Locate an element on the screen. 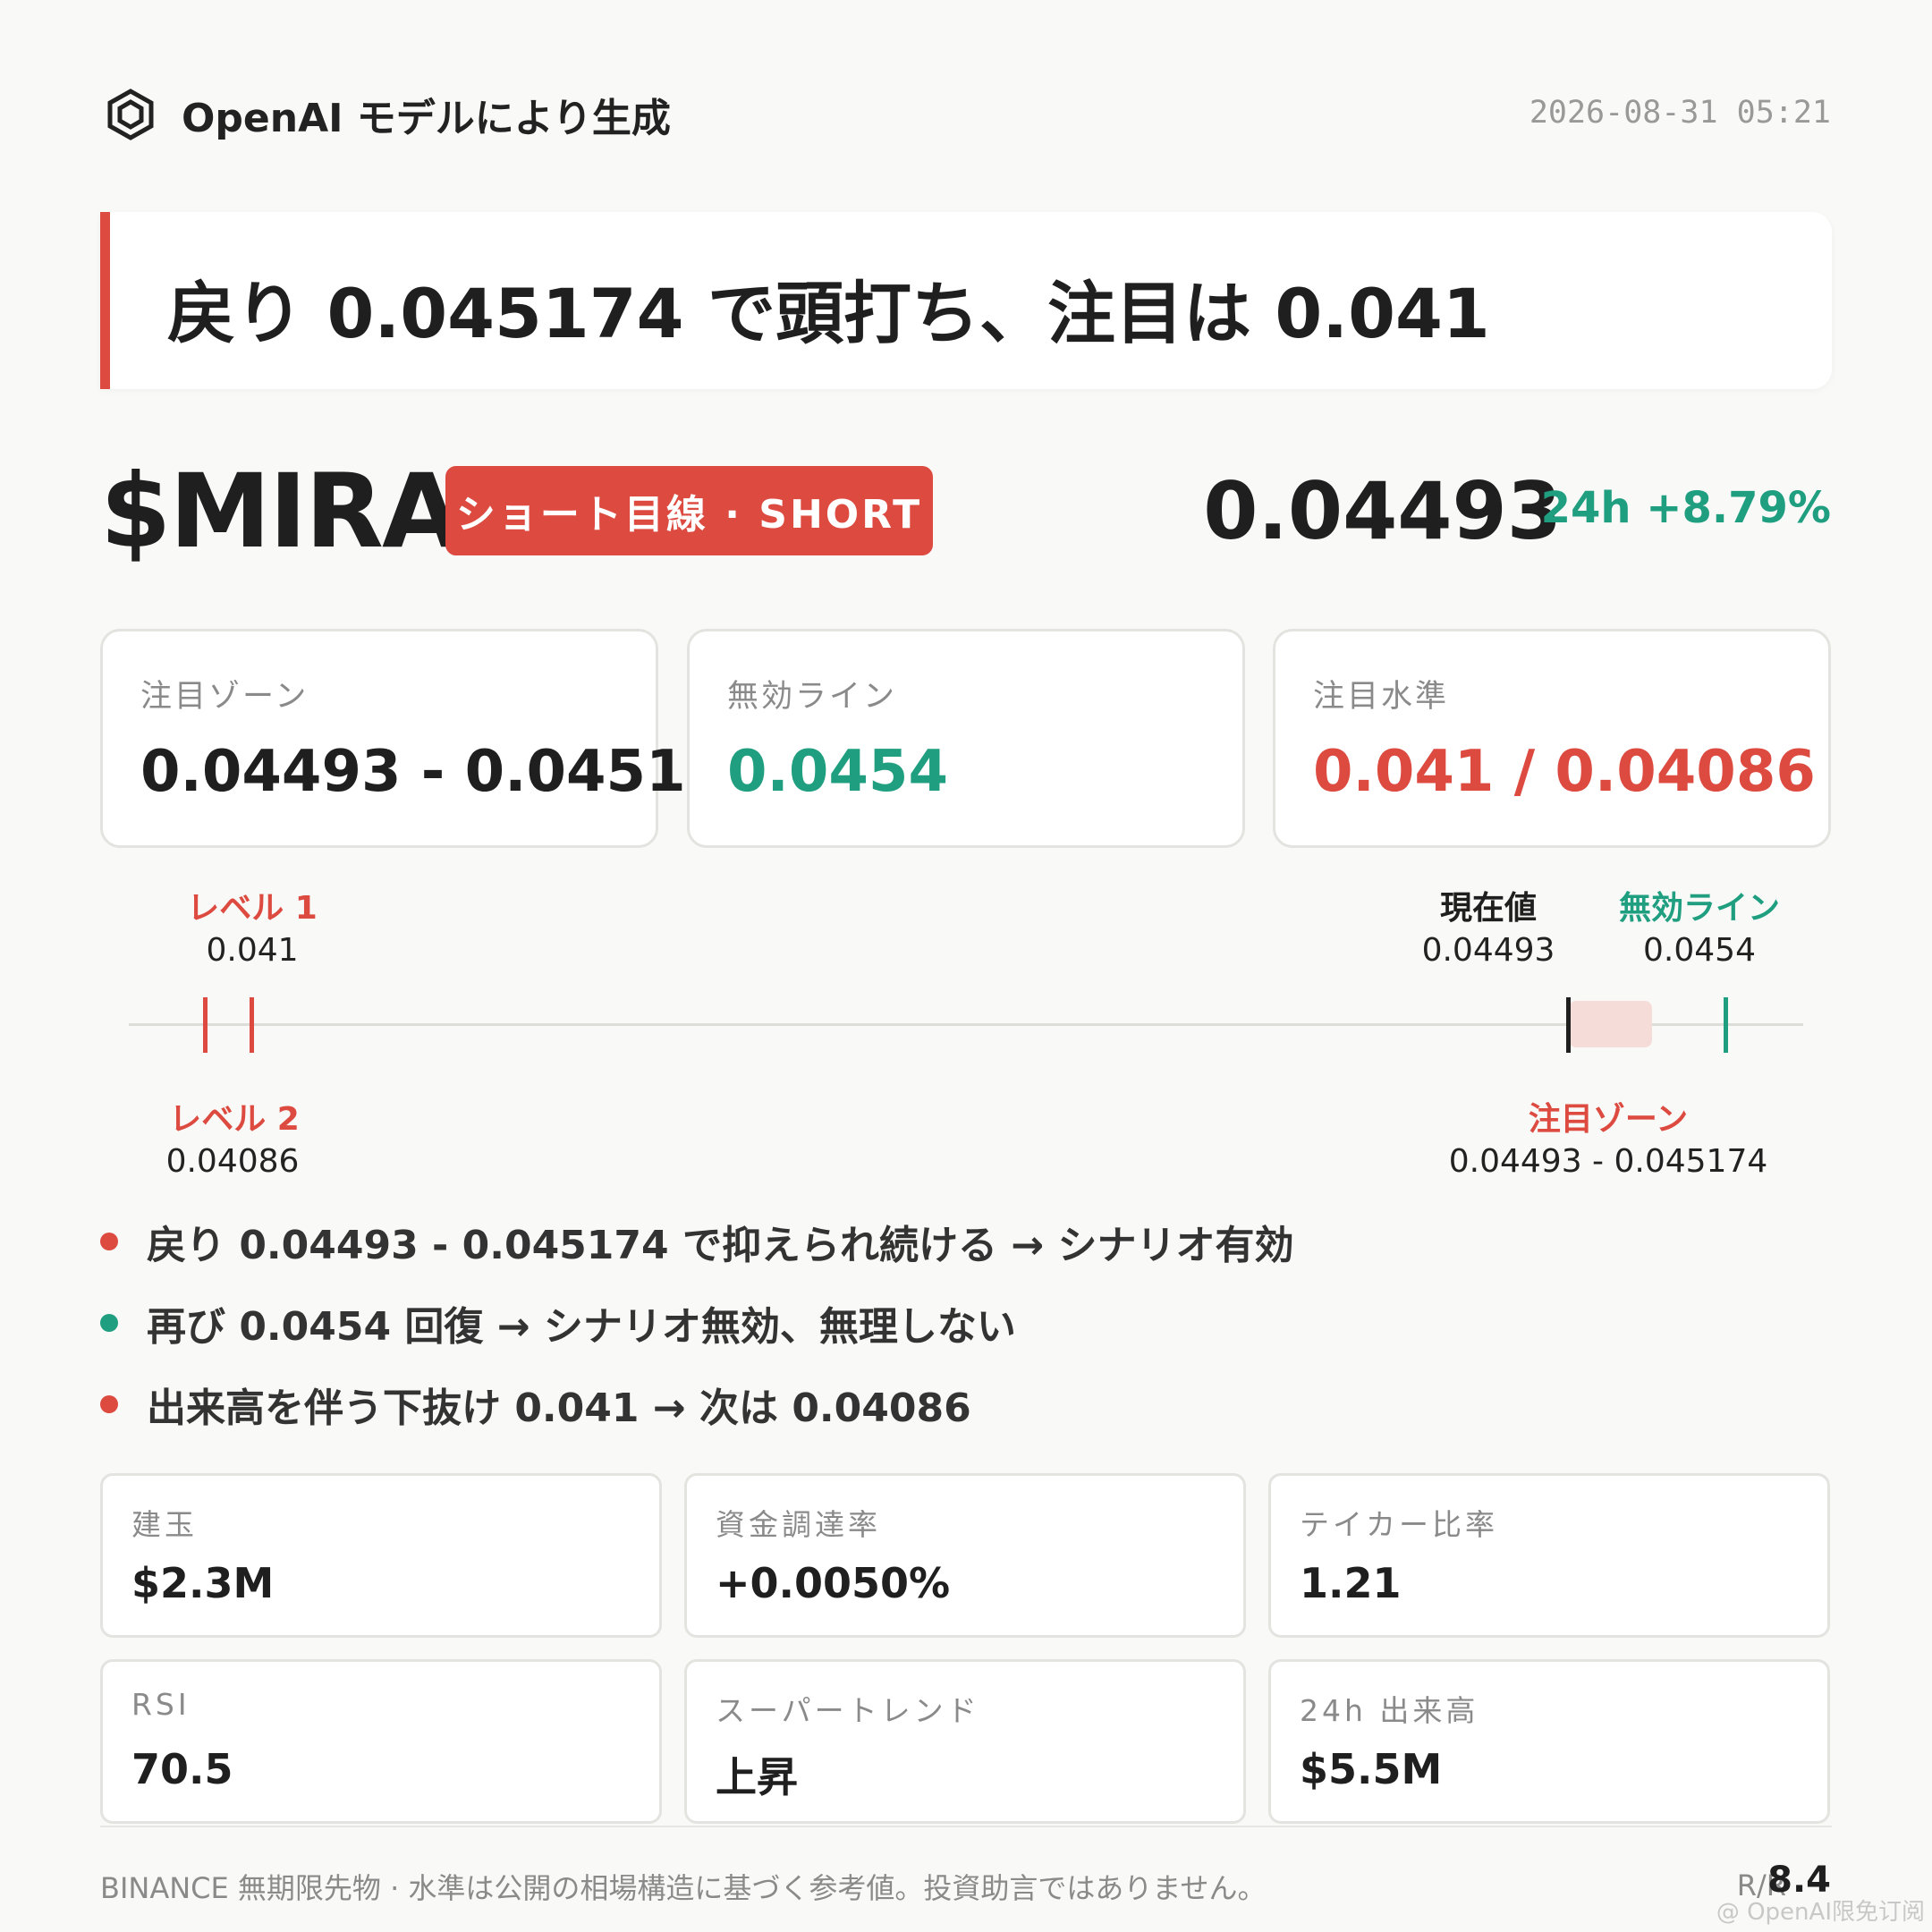 Image resolution: width=1932 pixels, height=1932 pixels. scenario-item: 戻り 0.04493 - 0.045174 で抑えられ続ける → シナリオ有効 is located at coordinates (696, 1241).